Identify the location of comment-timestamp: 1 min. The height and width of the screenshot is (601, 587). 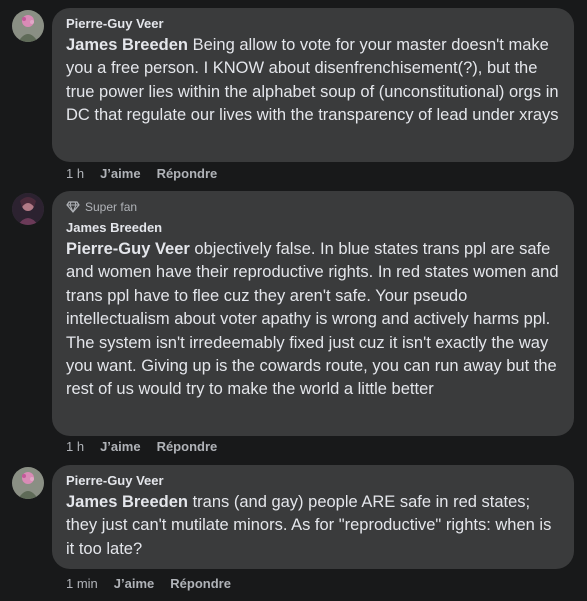
(82, 584).